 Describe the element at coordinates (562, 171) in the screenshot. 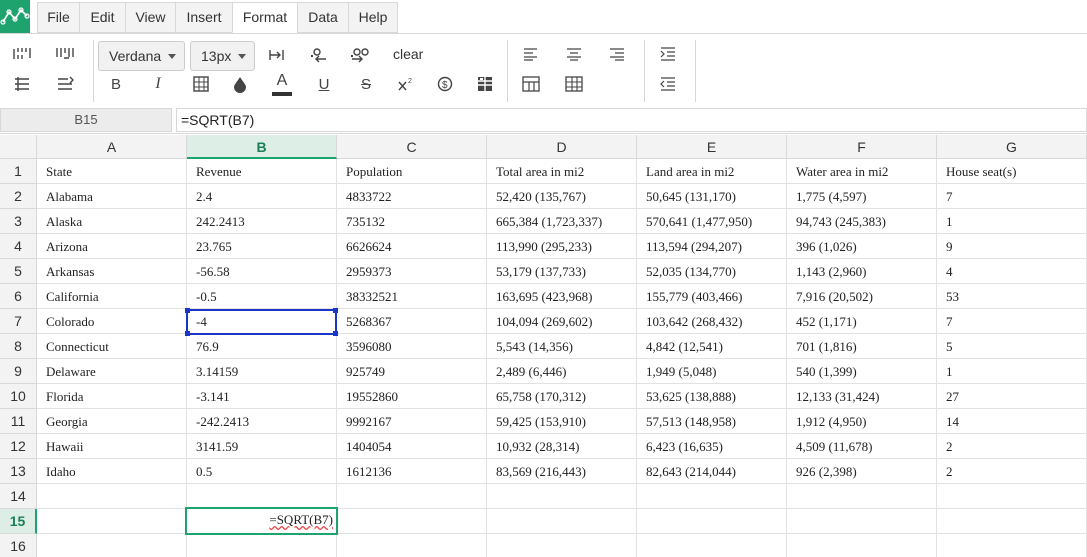

I see `cell-d1: Total area in mi2` at that location.